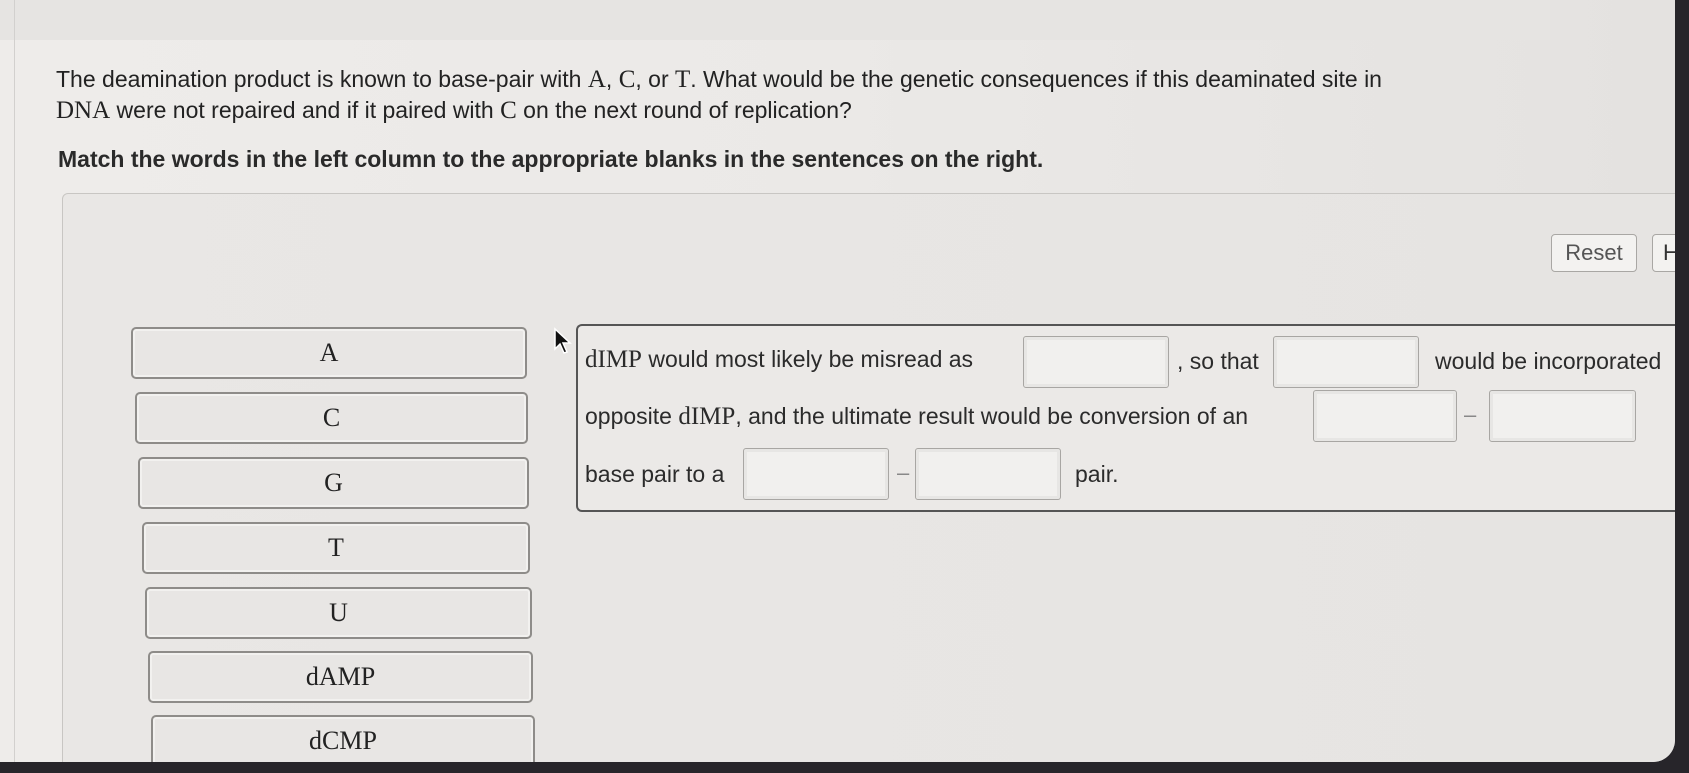 This screenshot has height=773, width=1689. I want to click on sentence-line-1c: would be incorporated, so click(1548, 361).